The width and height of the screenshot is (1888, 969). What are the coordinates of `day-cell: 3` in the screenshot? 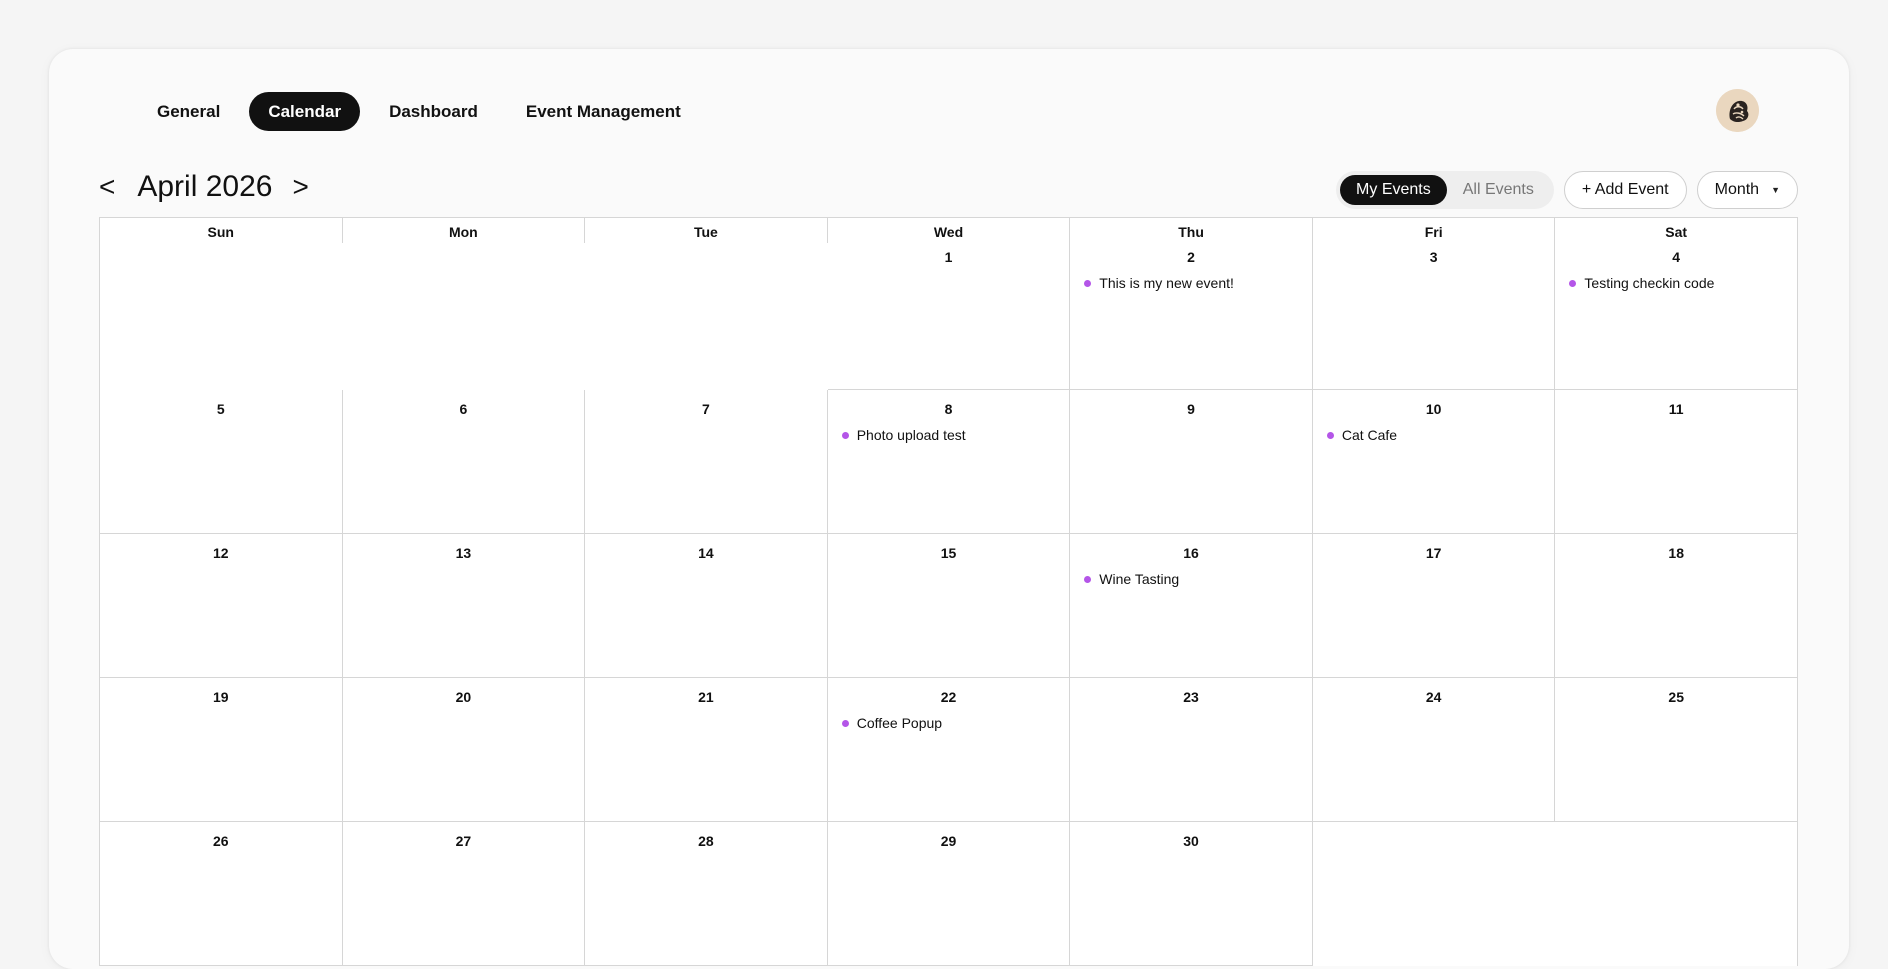 It's located at (1434, 316).